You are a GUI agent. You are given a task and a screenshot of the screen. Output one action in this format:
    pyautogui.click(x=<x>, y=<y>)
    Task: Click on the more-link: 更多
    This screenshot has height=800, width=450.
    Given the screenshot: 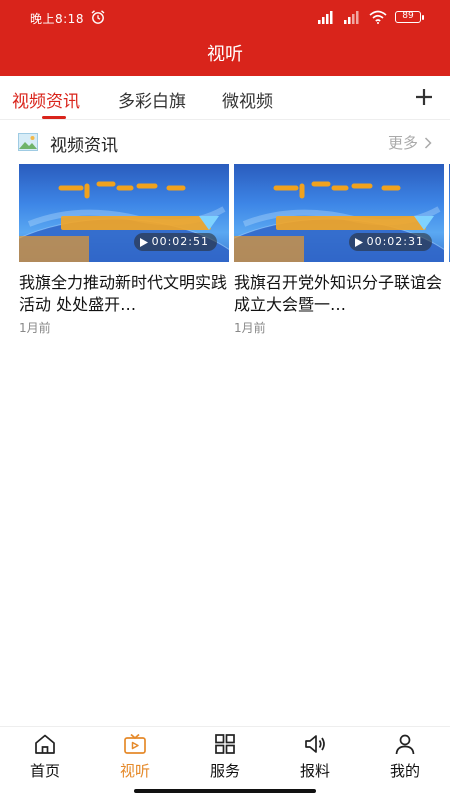 What is the action you would take?
    pyautogui.click(x=410, y=142)
    